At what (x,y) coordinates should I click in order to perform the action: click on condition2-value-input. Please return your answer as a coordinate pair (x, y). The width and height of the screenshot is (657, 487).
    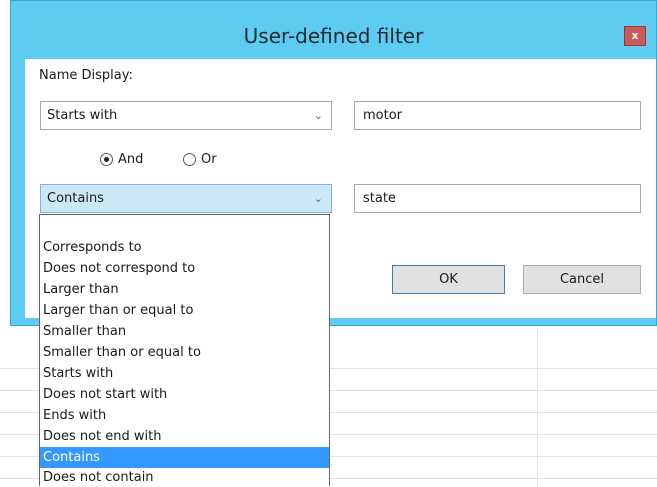
    Looking at the image, I should click on (497, 198).